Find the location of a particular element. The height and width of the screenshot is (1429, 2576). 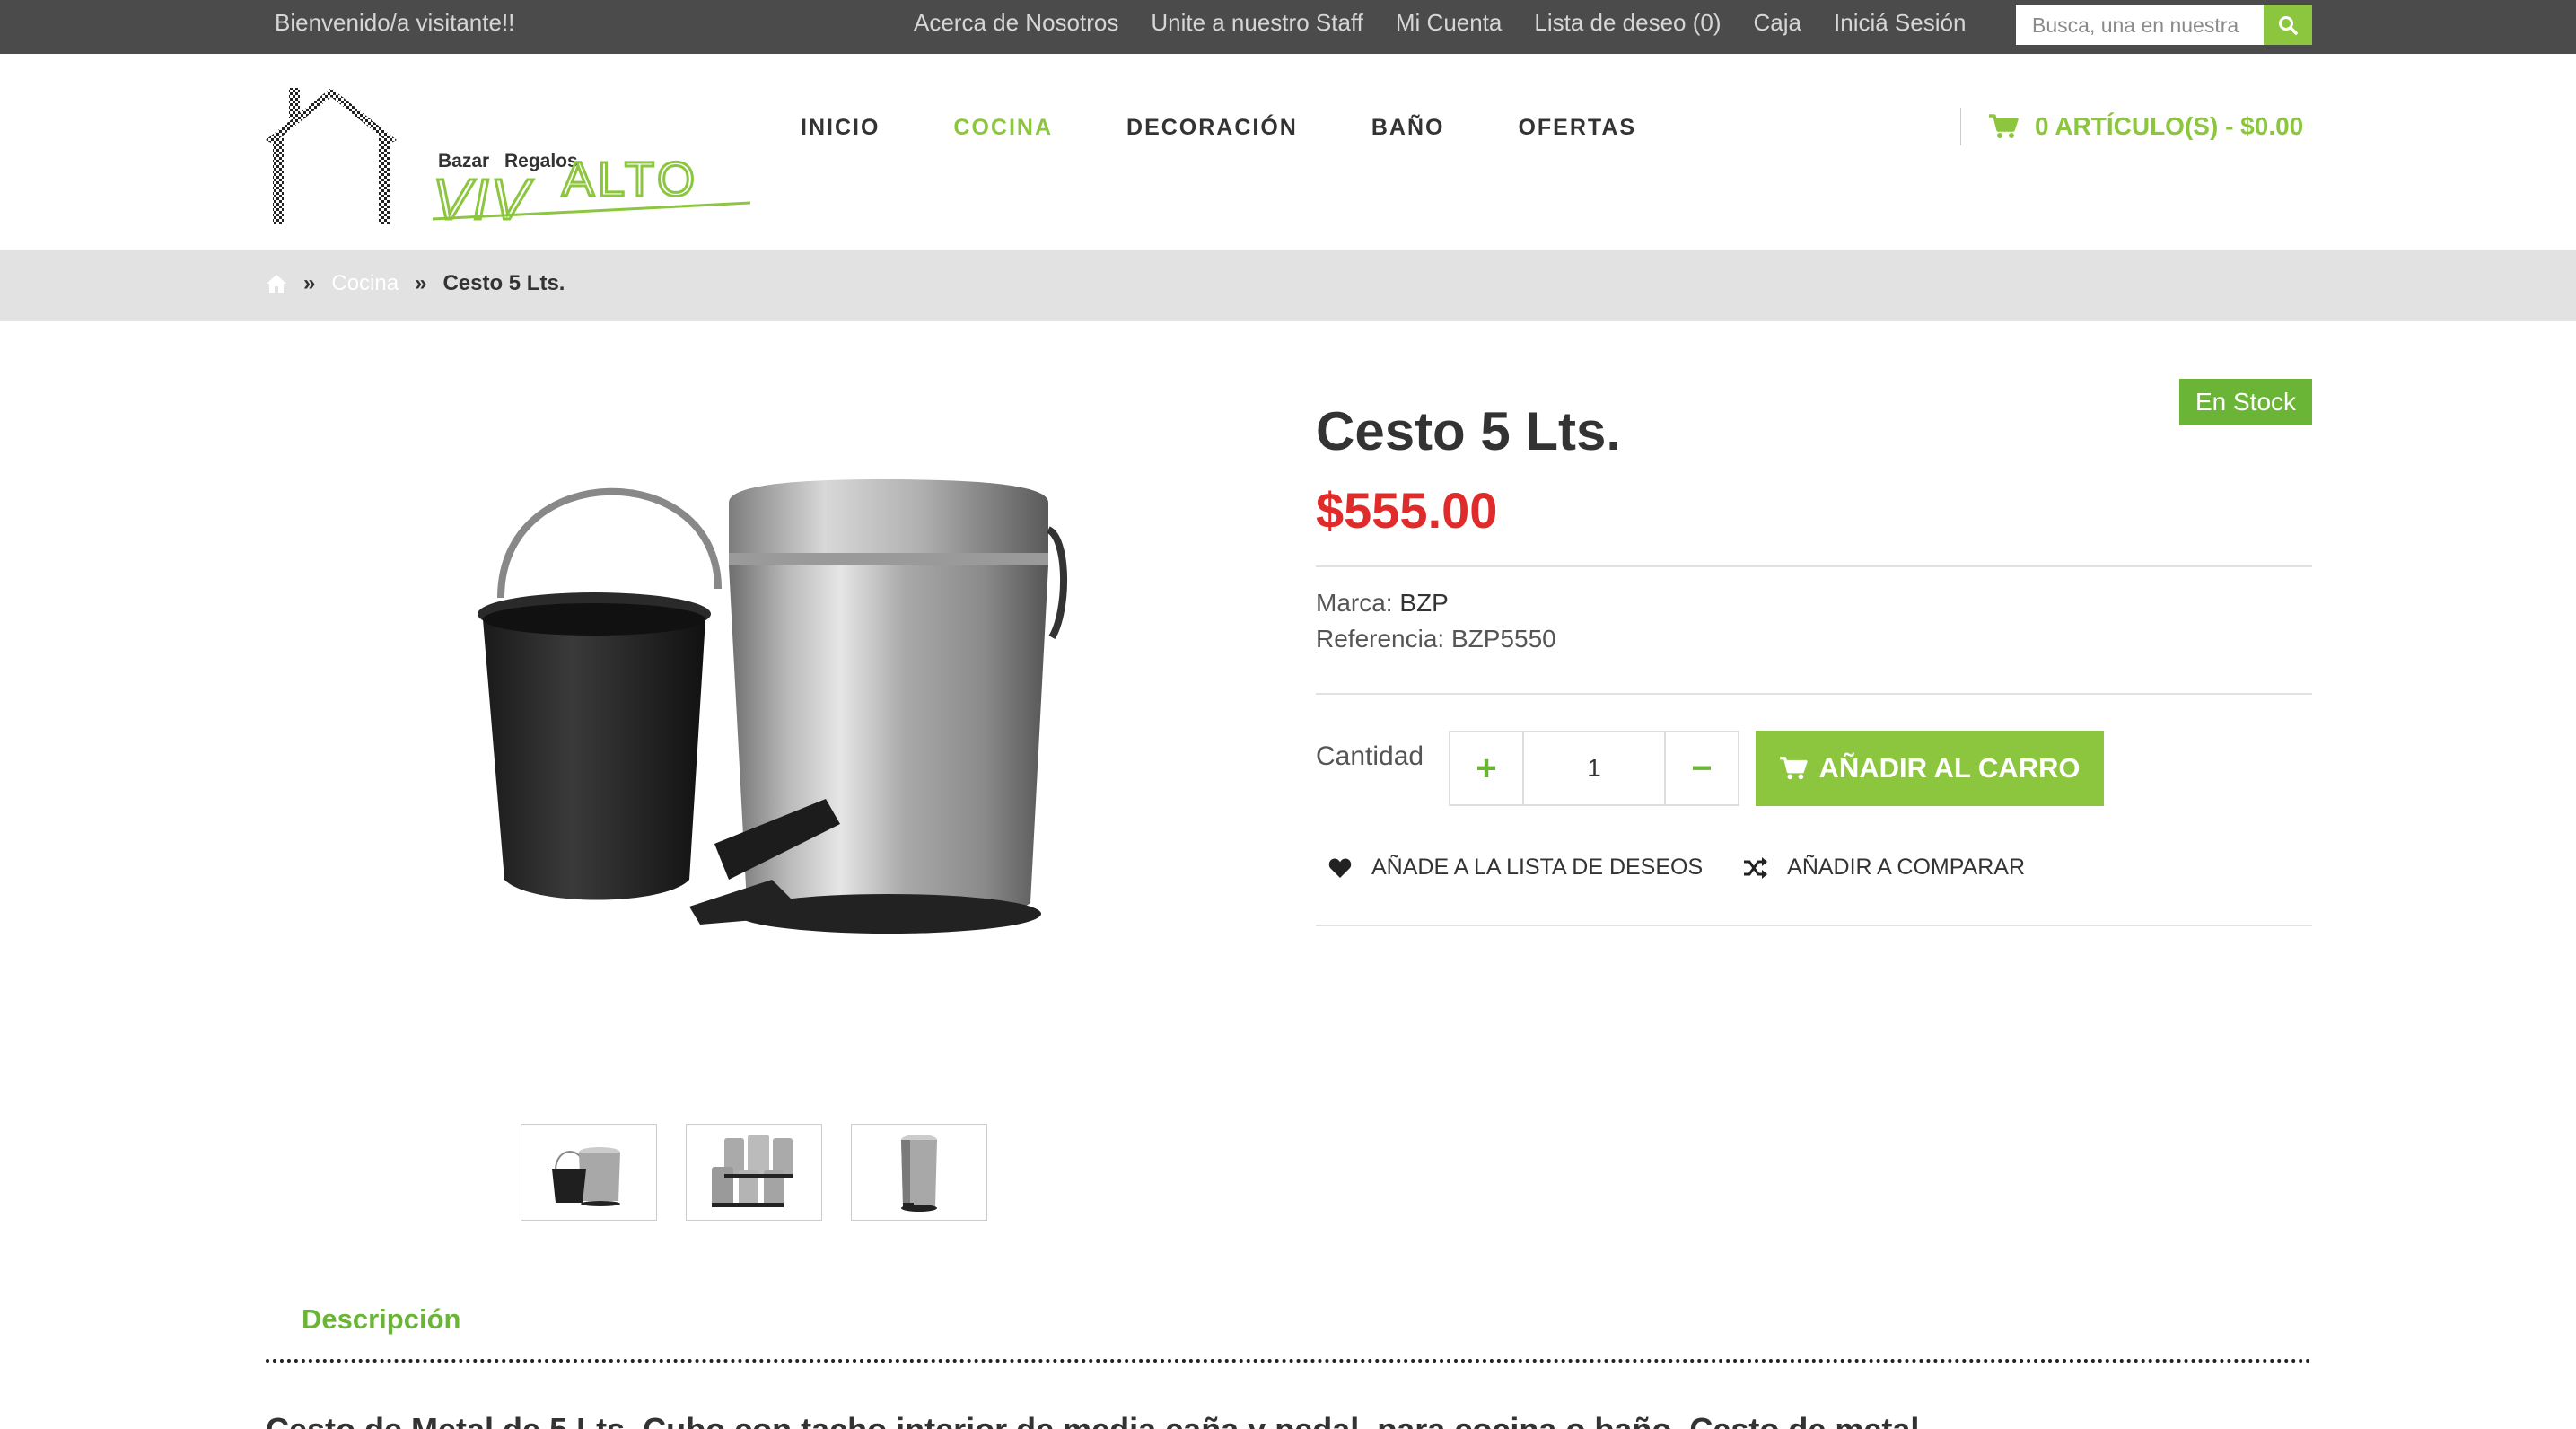

breadcrumb-category: Cocina is located at coordinates (365, 283).